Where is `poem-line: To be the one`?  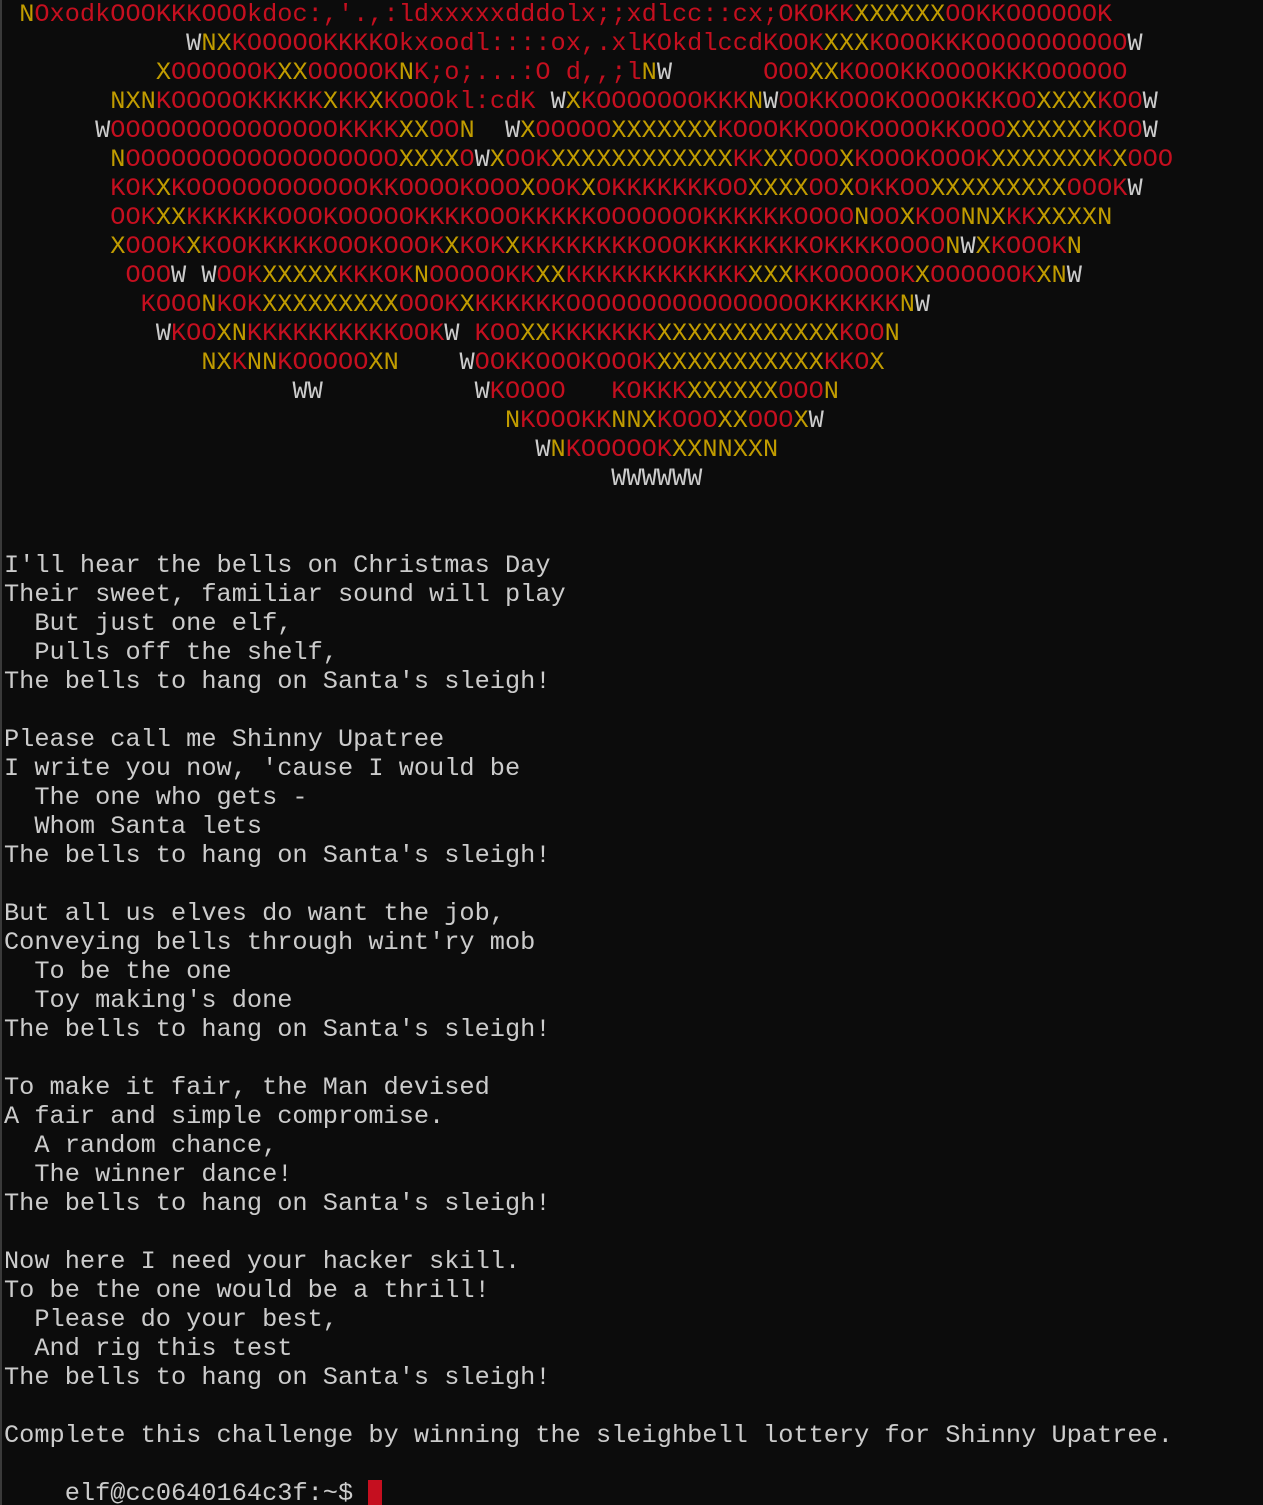
poem-line: To be the one is located at coordinates (118, 971).